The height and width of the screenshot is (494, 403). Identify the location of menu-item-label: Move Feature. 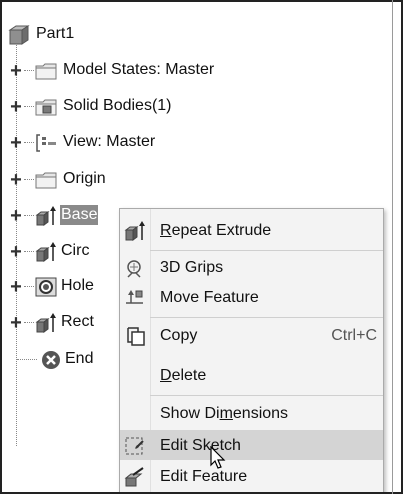
(209, 297).